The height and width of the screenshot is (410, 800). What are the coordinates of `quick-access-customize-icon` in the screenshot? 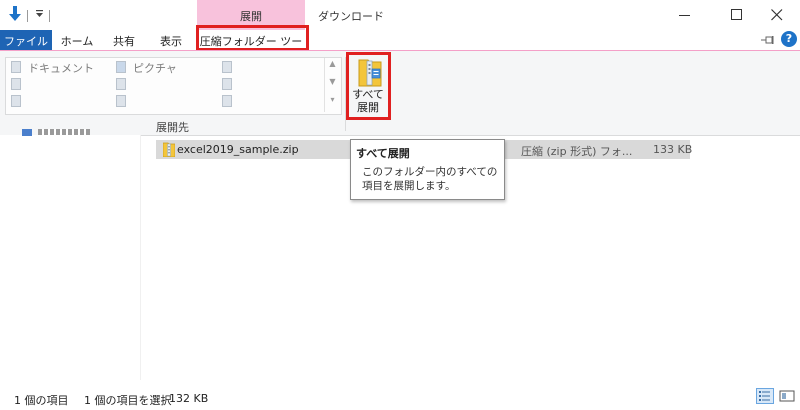 It's located at (39, 14).